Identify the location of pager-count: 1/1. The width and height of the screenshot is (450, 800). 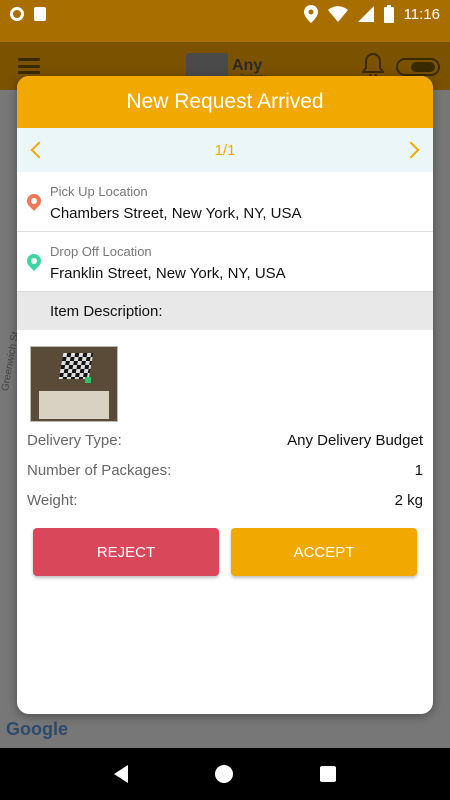
(225, 150).